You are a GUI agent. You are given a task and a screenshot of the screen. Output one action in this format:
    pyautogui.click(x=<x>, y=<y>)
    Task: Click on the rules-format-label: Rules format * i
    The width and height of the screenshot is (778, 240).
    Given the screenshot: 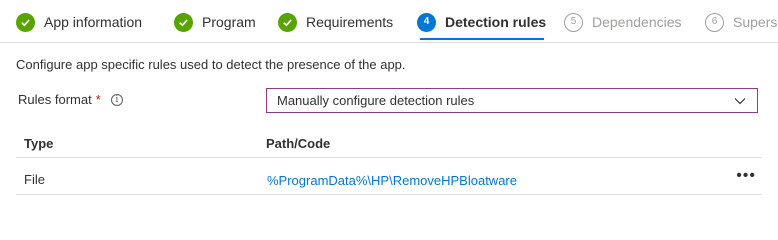 What is the action you would take?
    pyautogui.click(x=70, y=99)
    